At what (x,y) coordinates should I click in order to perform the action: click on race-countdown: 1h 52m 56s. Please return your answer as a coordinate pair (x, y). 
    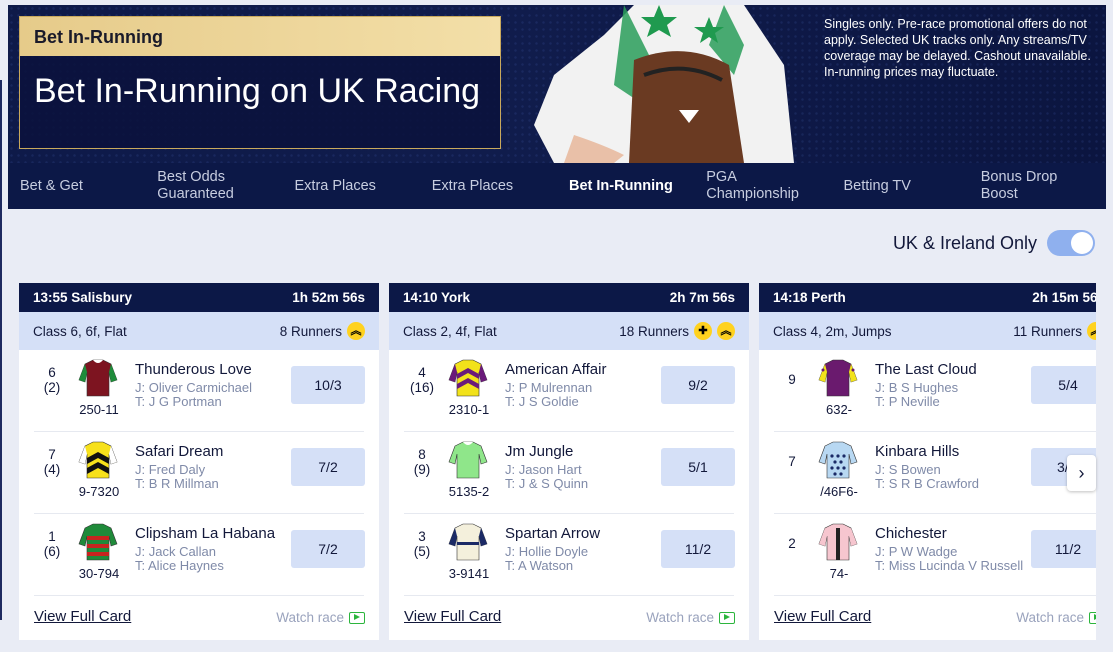
    Looking at the image, I should click on (328, 297).